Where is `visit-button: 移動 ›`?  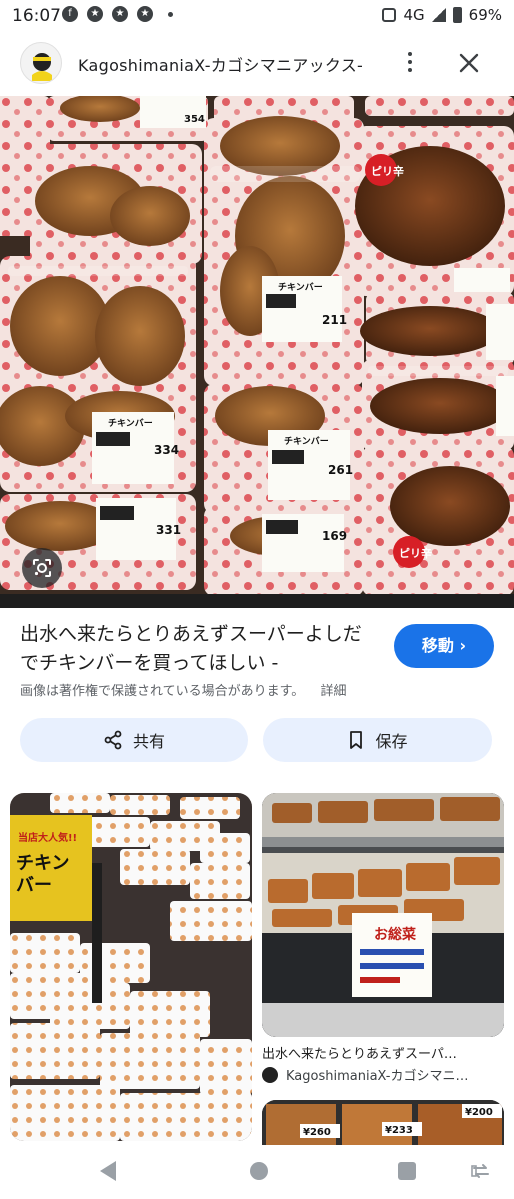
visit-button: 移動 › is located at coordinates (444, 646).